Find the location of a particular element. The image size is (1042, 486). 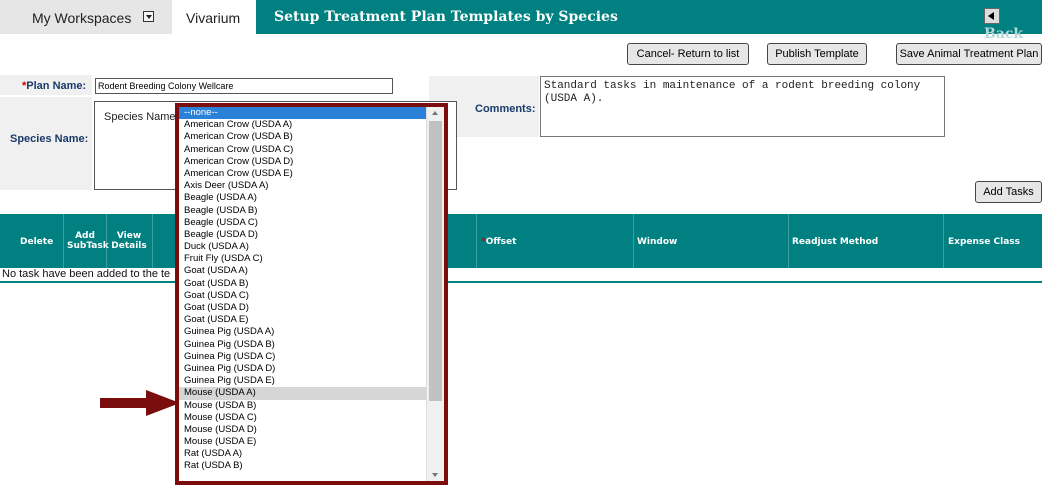

col-expense-class: Expense Class is located at coordinates (984, 242).